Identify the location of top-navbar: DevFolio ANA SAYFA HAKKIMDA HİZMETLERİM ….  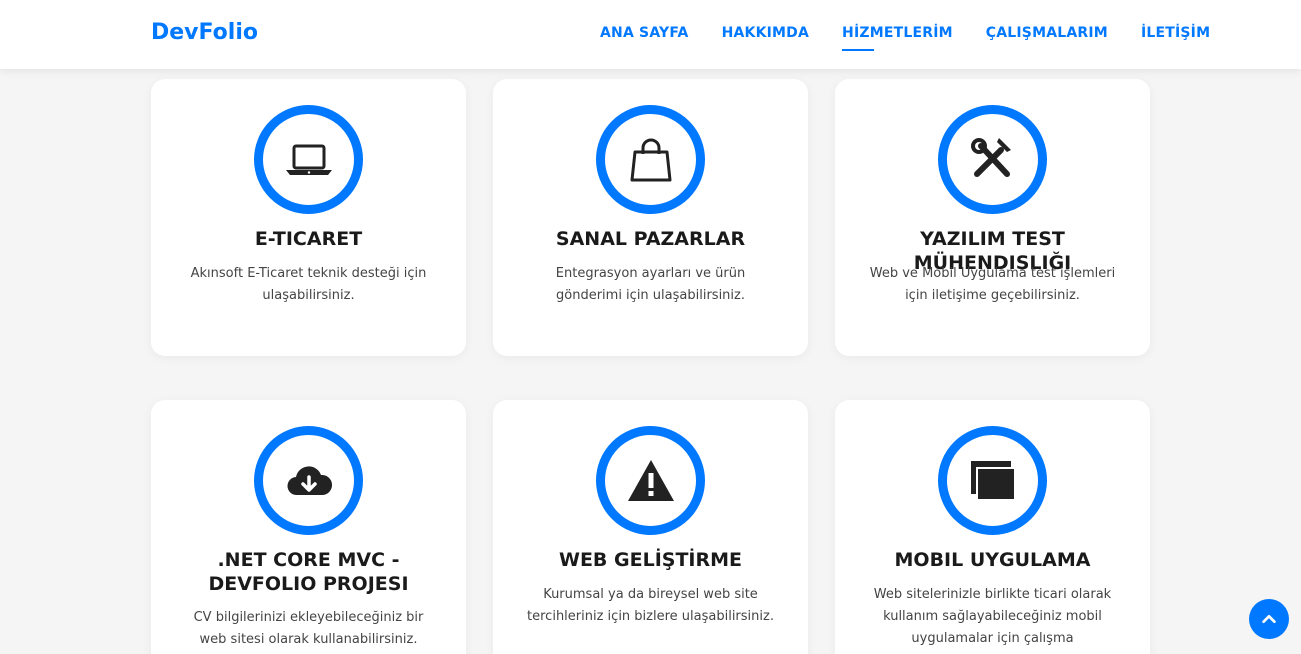
(650, 34).